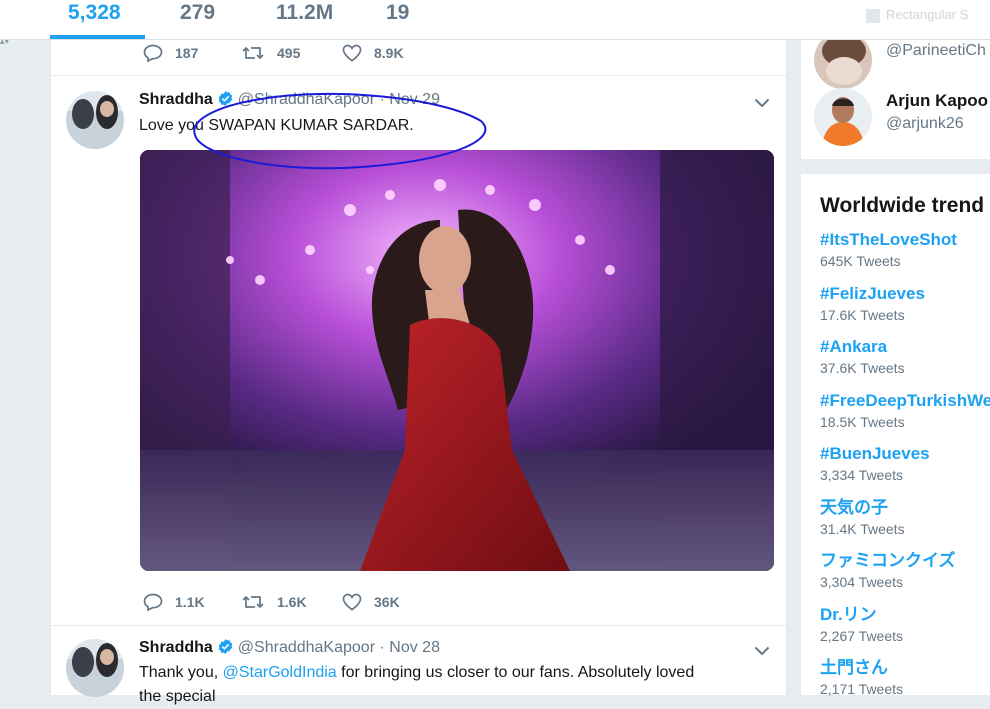 This screenshot has width=990, height=709. What do you see at coordinates (389, 53) in the screenshot?
I see `like-count: 8.9K` at bounding box center [389, 53].